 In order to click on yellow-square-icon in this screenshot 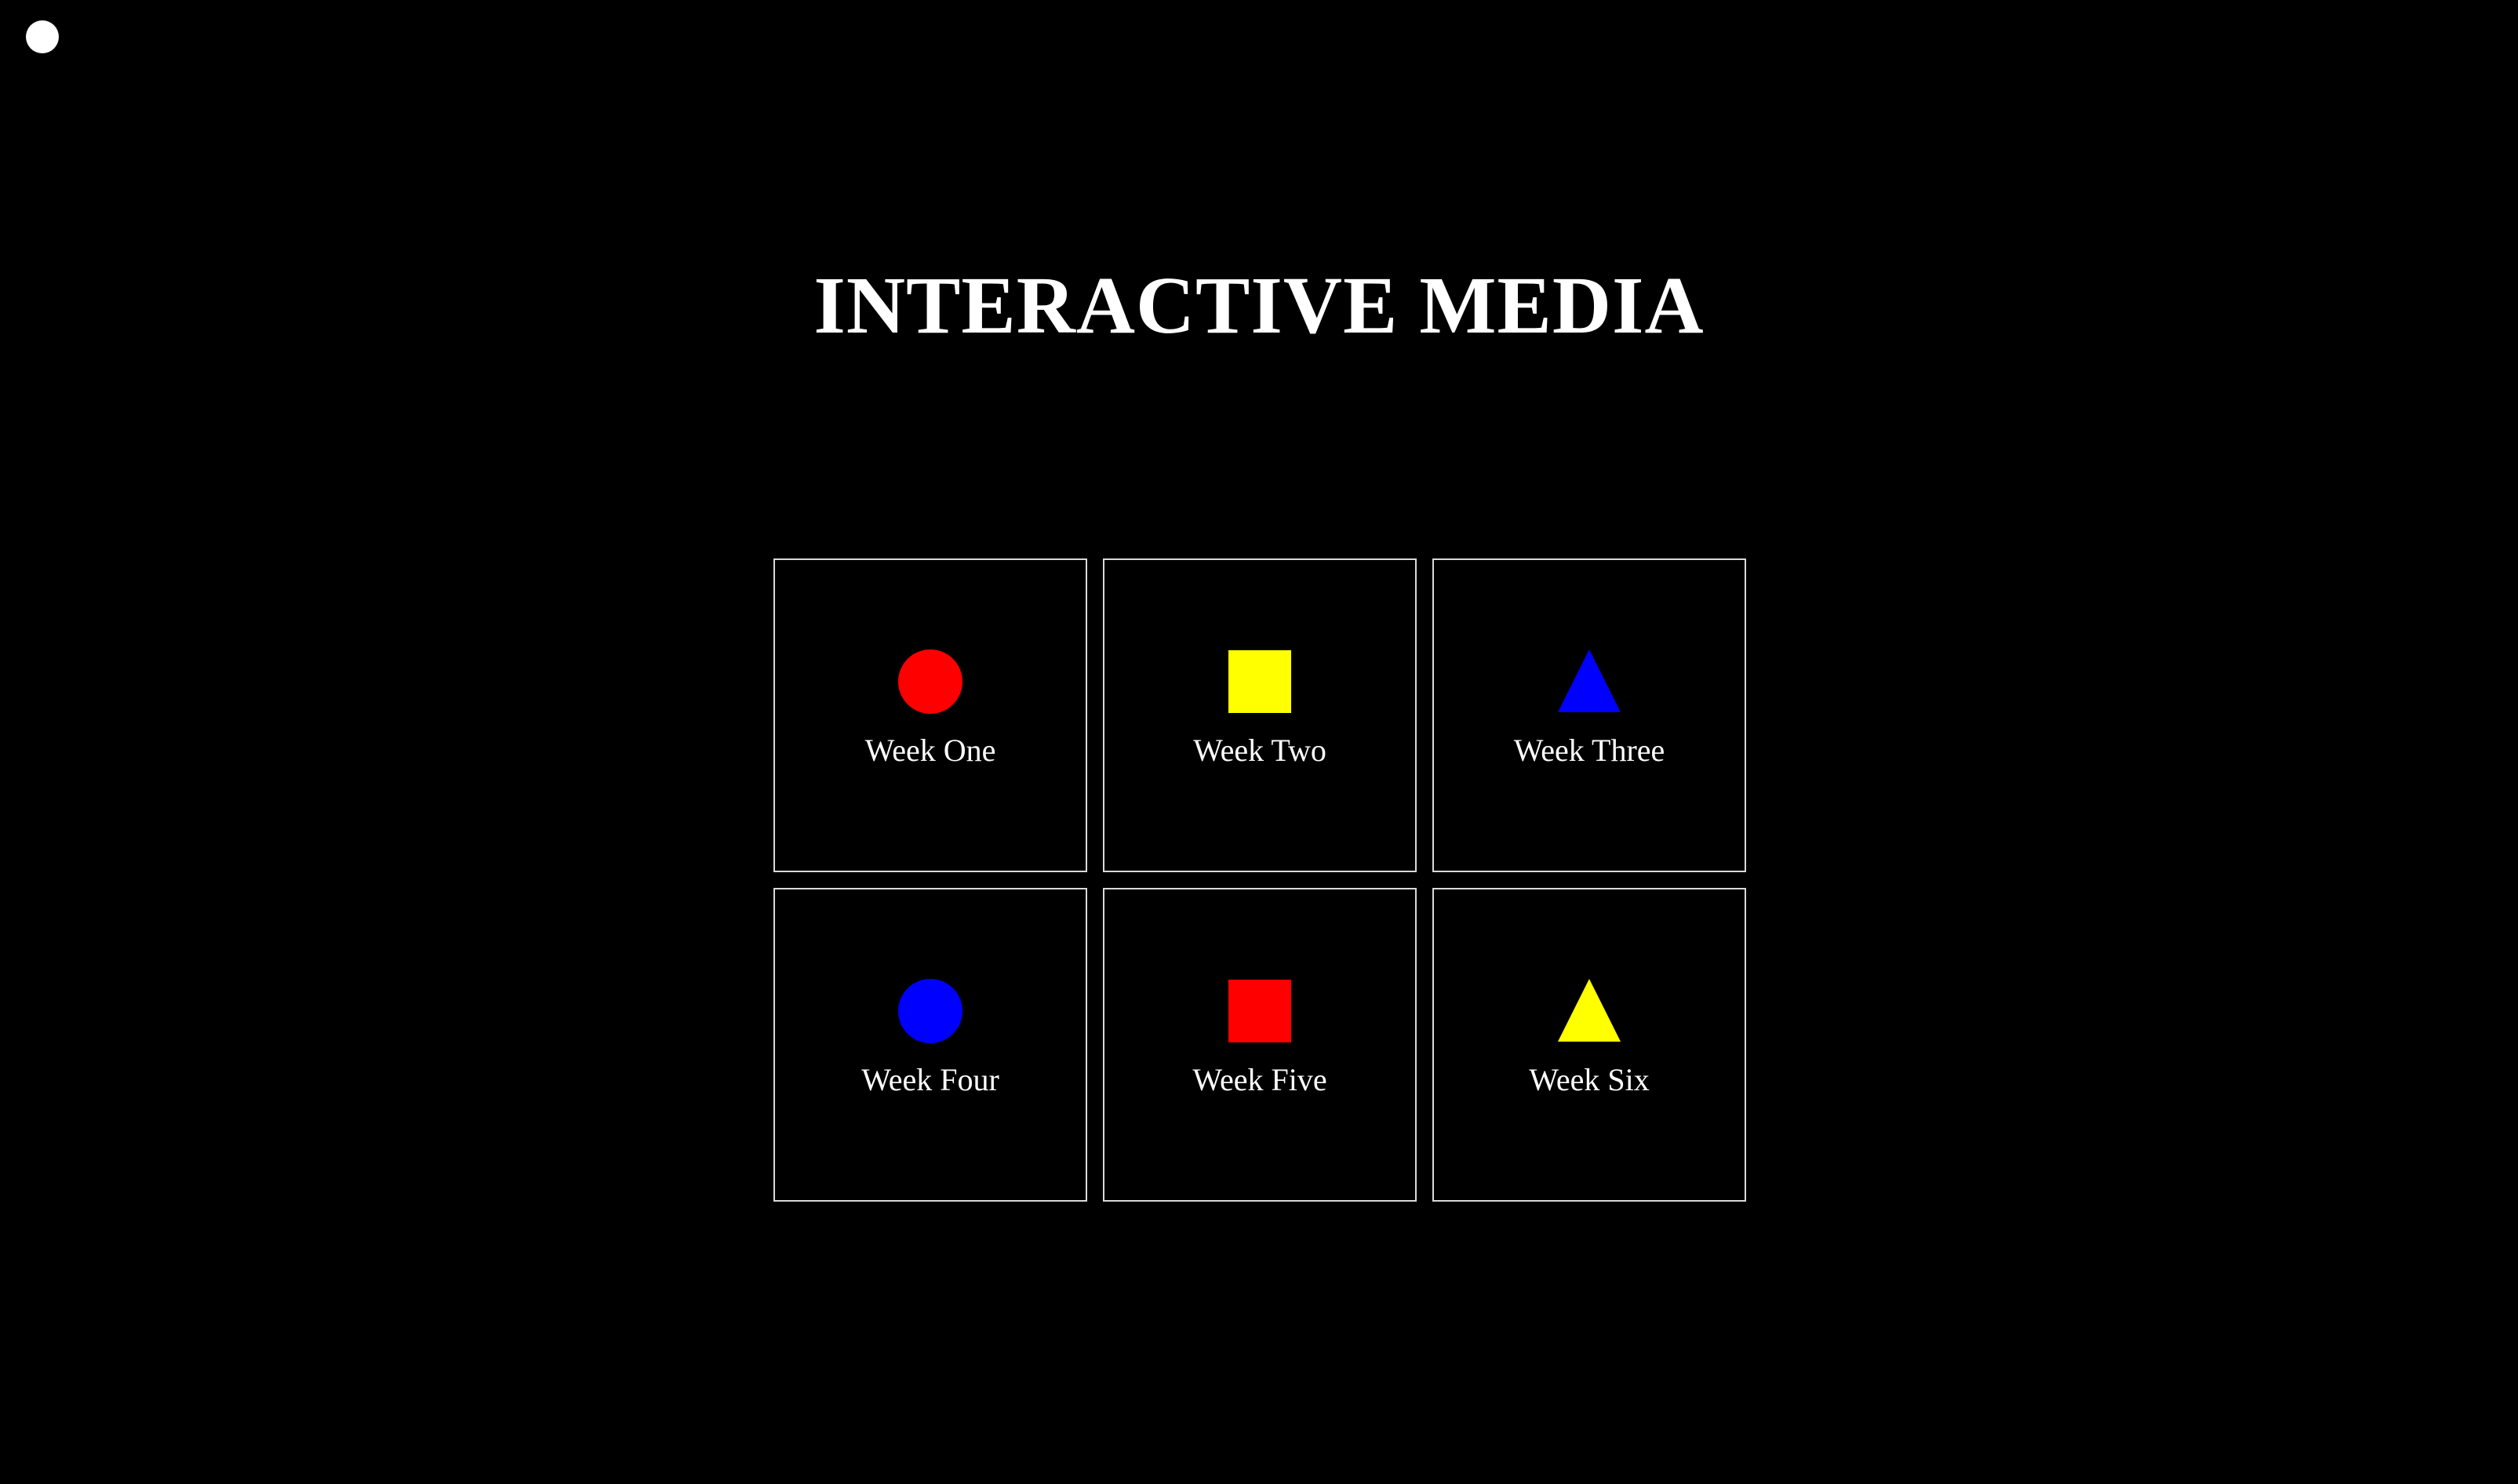, I will do `click(1260, 681)`.